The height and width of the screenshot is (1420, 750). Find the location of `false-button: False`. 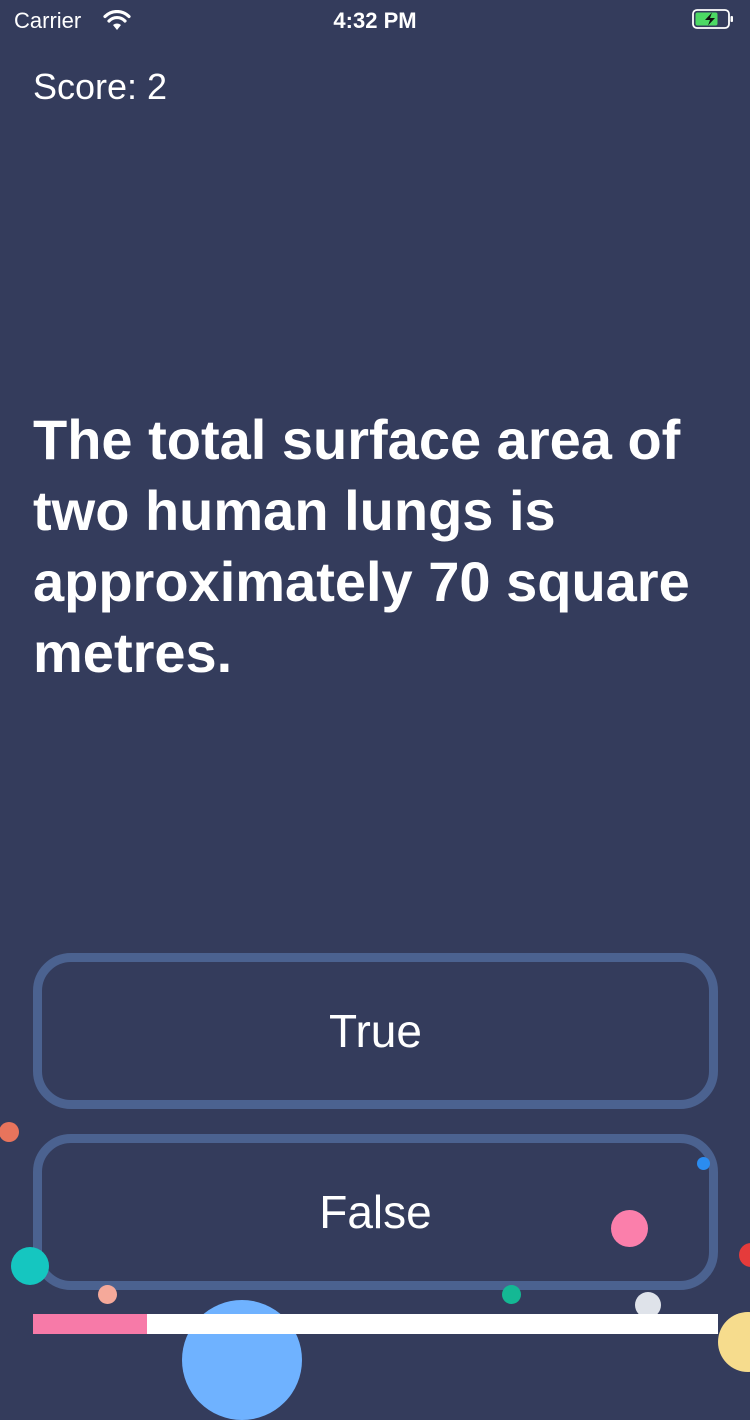

false-button: False is located at coordinates (375, 1212).